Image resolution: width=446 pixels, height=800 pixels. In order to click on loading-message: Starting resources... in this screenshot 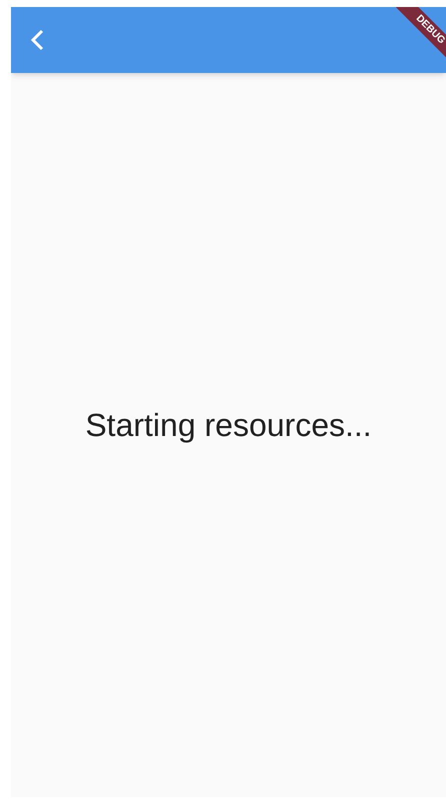, I will do `click(228, 425)`.